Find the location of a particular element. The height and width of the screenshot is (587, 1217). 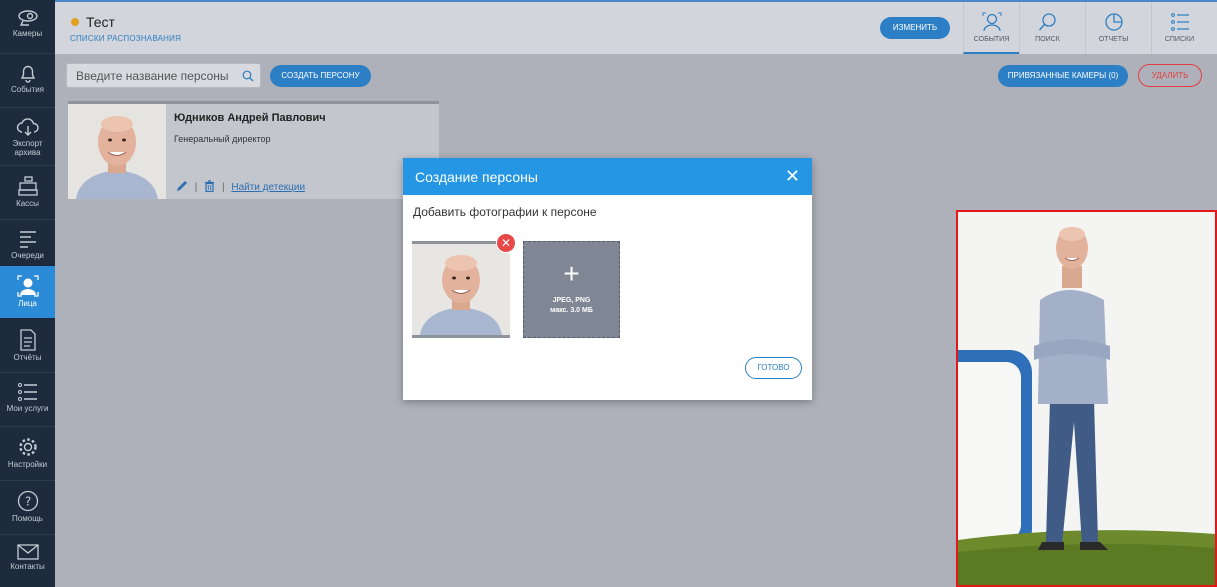

sidebar-item-label: Экспорт архива is located at coordinates (27, 148).